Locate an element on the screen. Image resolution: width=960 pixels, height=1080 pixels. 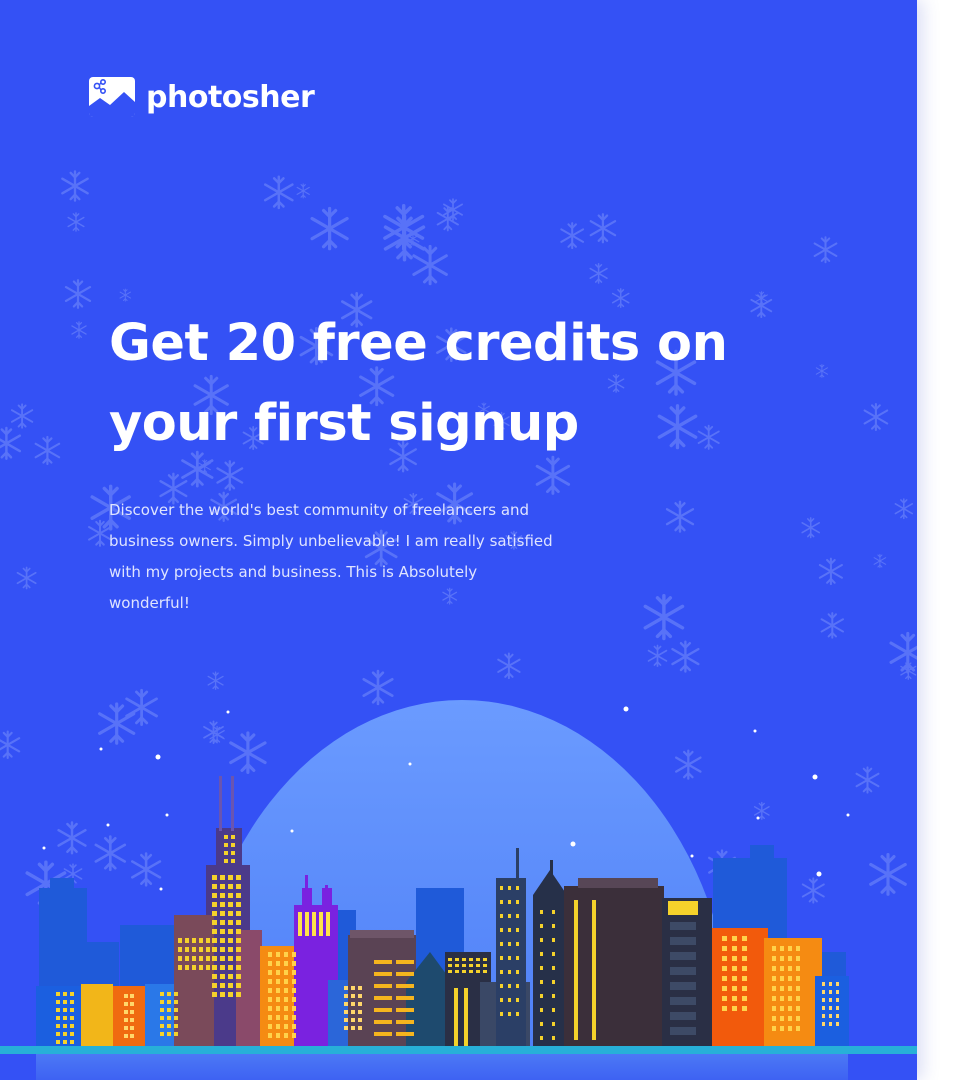
promo-headline: Get 20 free credits on your first signup is located at coordinates (459, 384).